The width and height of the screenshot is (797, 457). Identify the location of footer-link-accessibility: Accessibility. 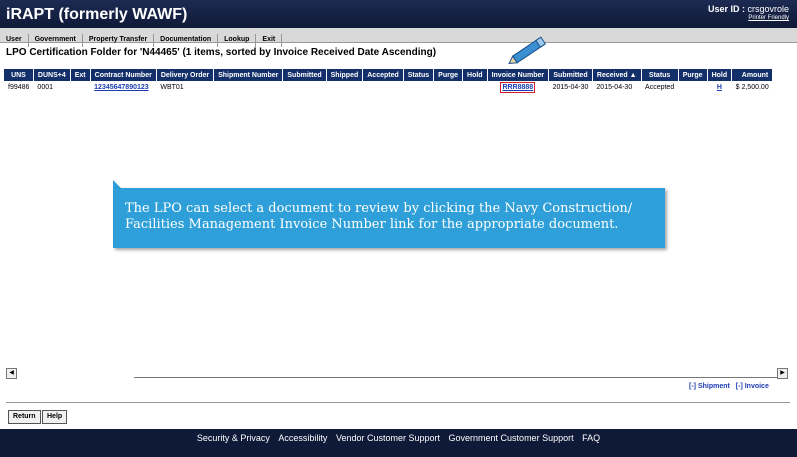
(302, 438).